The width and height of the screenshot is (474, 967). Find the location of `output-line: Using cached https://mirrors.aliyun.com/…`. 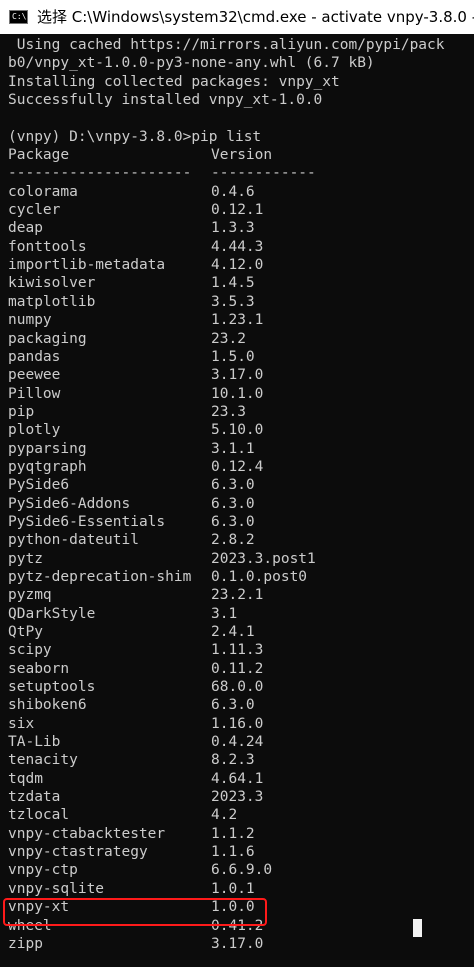

output-line: Using cached https://mirrors.aliyun.com/… is located at coordinates (226, 45).